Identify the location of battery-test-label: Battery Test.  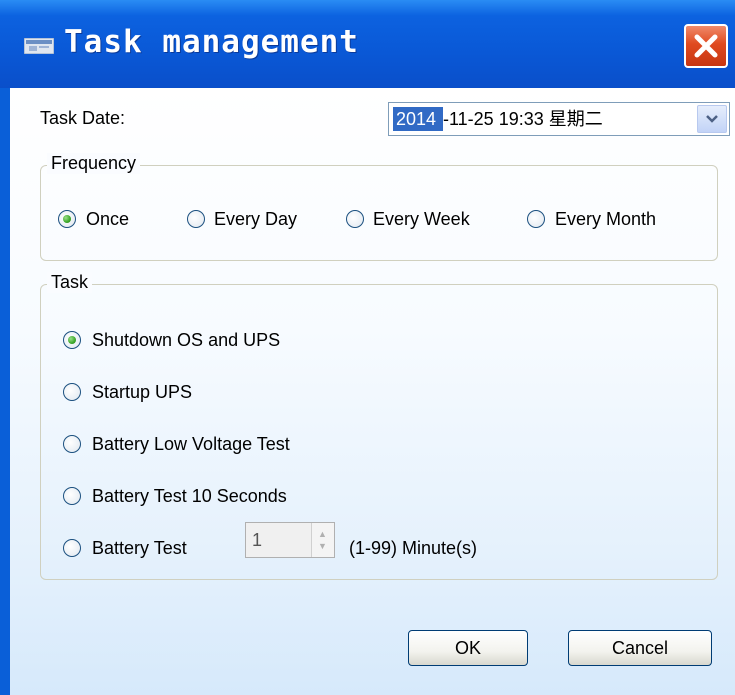
(139, 548).